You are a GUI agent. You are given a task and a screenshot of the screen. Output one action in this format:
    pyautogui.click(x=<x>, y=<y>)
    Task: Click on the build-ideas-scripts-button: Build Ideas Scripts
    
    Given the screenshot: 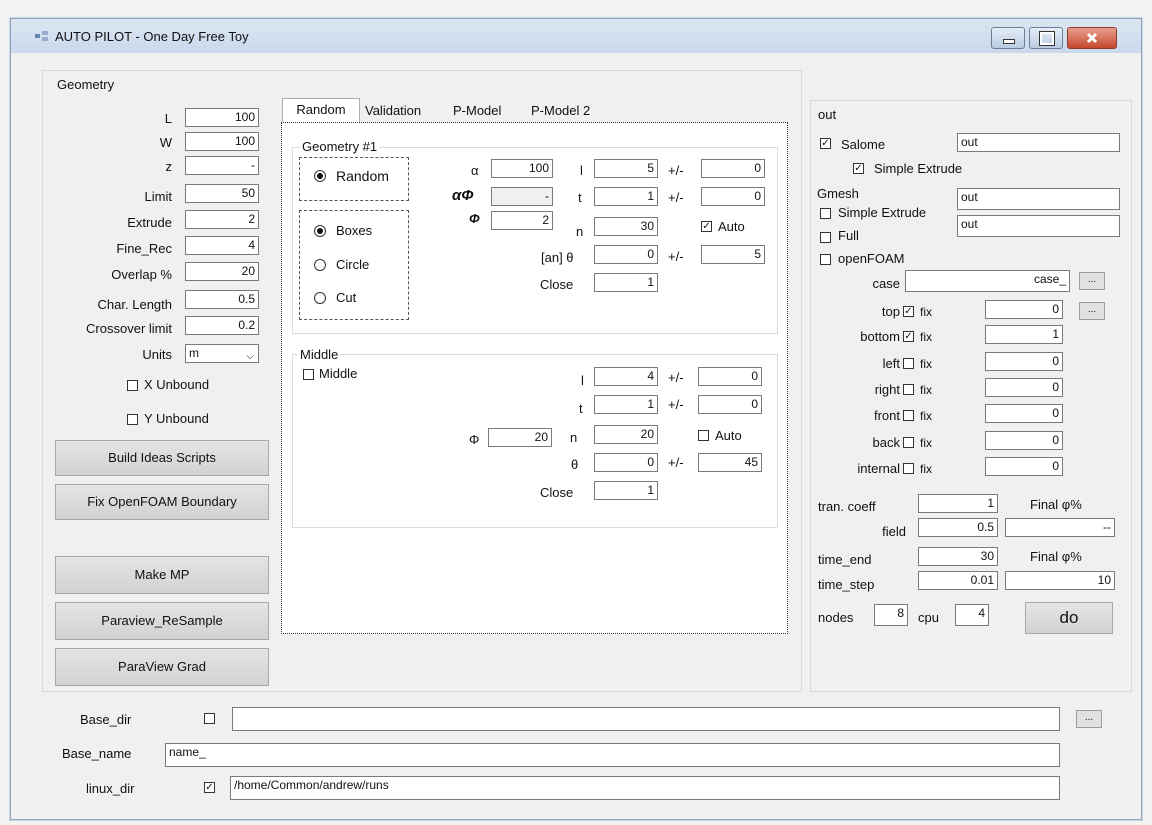 What is the action you would take?
    pyautogui.click(x=162, y=458)
    